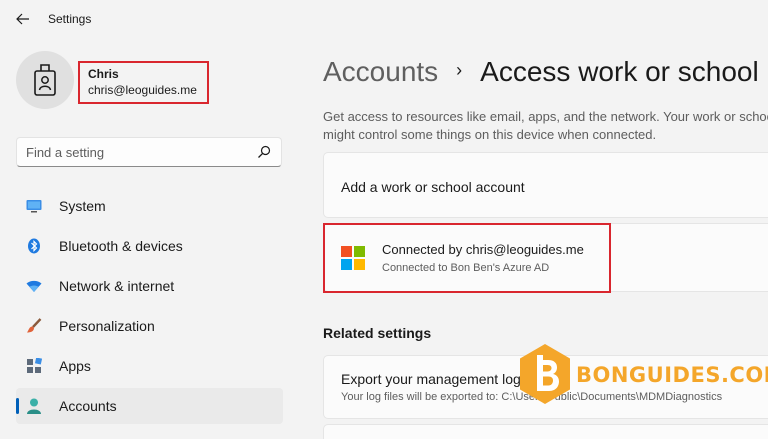  What do you see at coordinates (545, 185) in the screenshot?
I see `add-work-school-account-card: Add a work or school account` at bounding box center [545, 185].